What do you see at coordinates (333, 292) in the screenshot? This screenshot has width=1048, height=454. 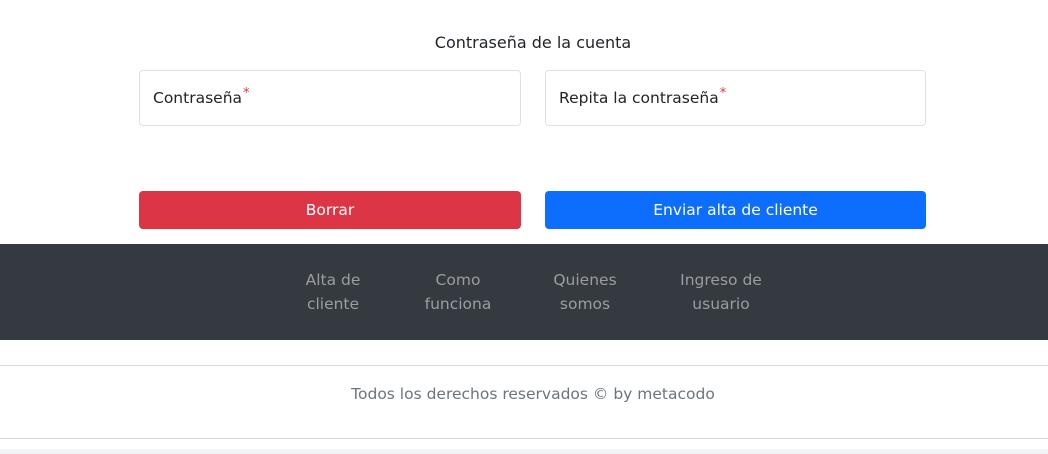 I see `nav-link-alta-cliente: Alta de cliente` at bounding box center [333, 292].